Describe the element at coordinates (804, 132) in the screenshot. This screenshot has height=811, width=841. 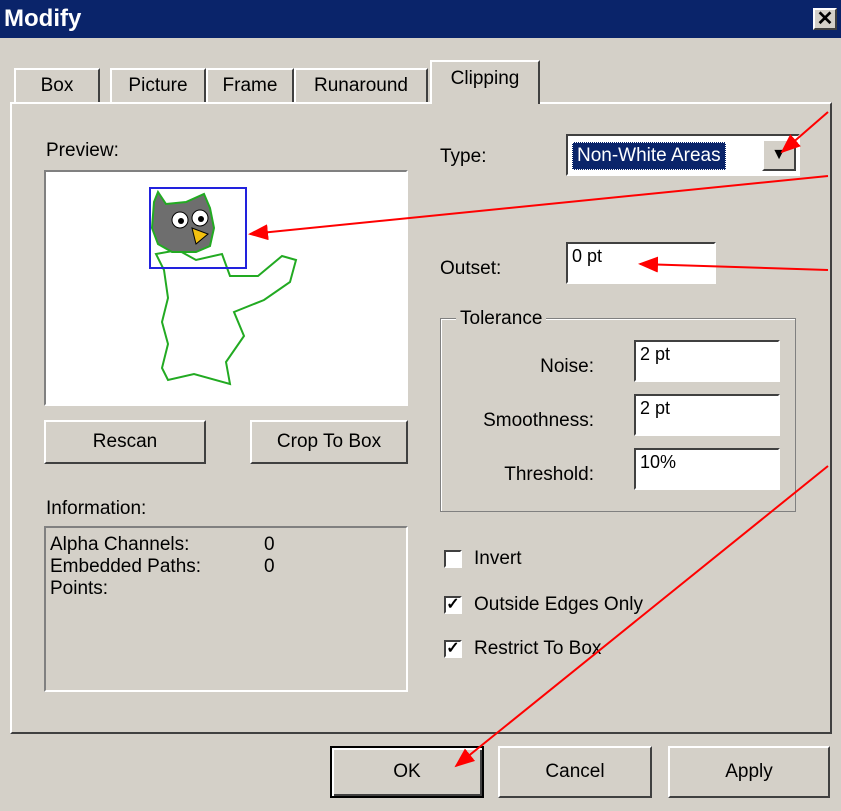
I see `arrow-to-type-dropdown` at that location.